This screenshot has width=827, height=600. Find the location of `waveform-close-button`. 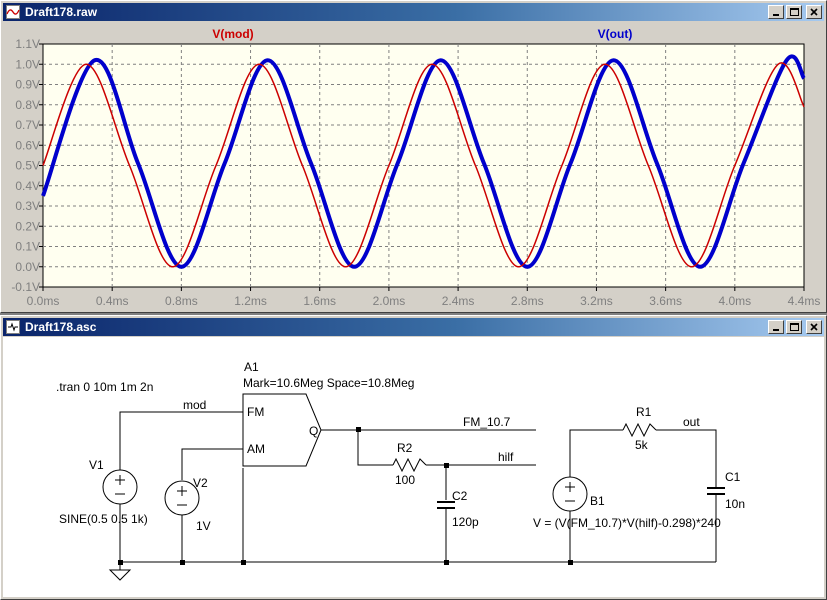

waveform-close-button is located at coordinates (814, 12).